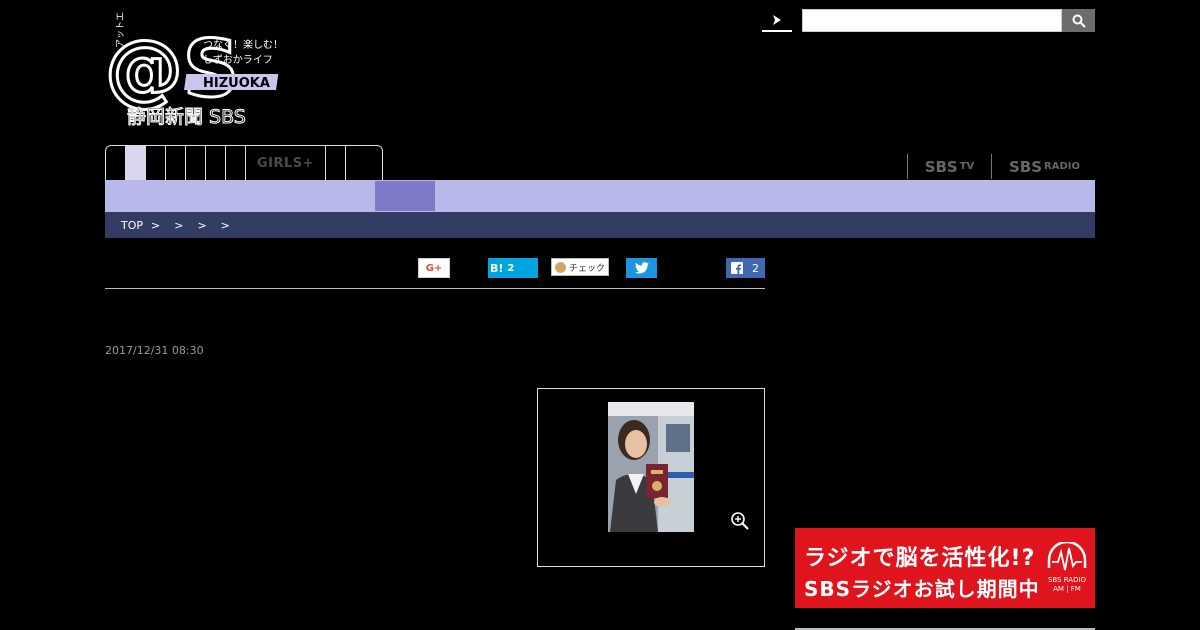  Describe the element at coordinates (941, 166) in the screenshot. I see `sbs-tv-label: SBS` at that location.